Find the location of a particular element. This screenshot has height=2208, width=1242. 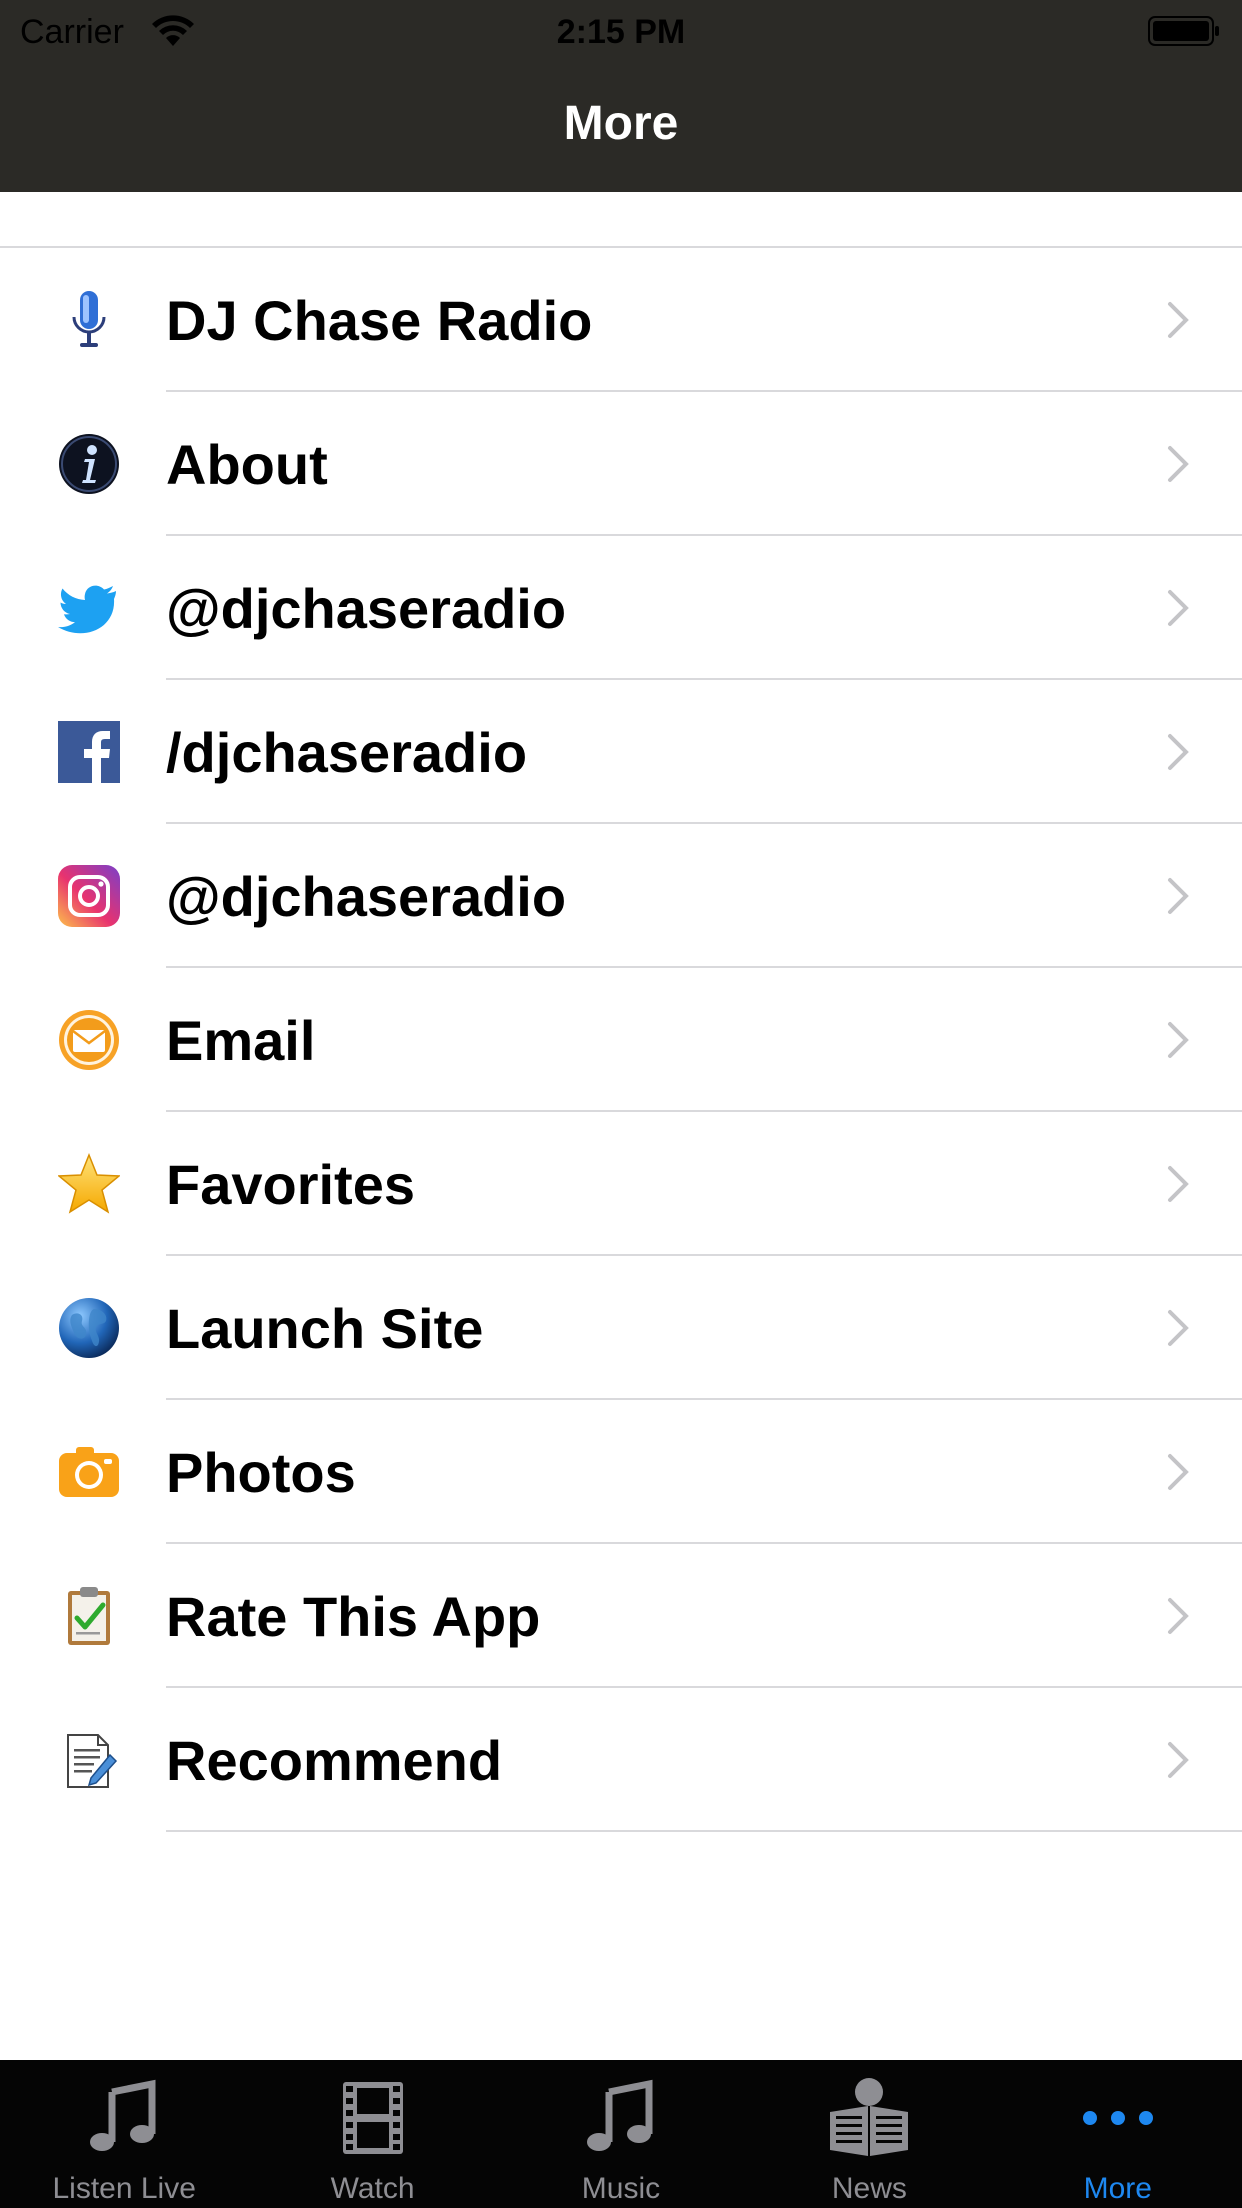

tab-more: More is located at coordinates (1118, 2134).